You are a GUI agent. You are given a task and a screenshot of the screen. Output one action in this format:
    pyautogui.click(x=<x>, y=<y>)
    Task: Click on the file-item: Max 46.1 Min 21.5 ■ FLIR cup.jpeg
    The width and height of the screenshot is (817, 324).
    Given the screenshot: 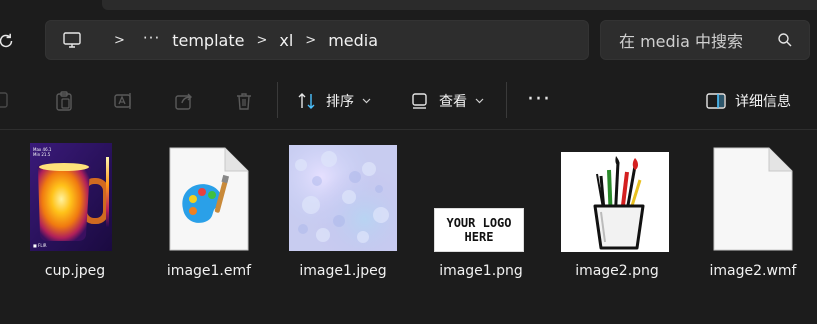 What is the action you would take?
    pyautogui.click(x=75, y=227)
    